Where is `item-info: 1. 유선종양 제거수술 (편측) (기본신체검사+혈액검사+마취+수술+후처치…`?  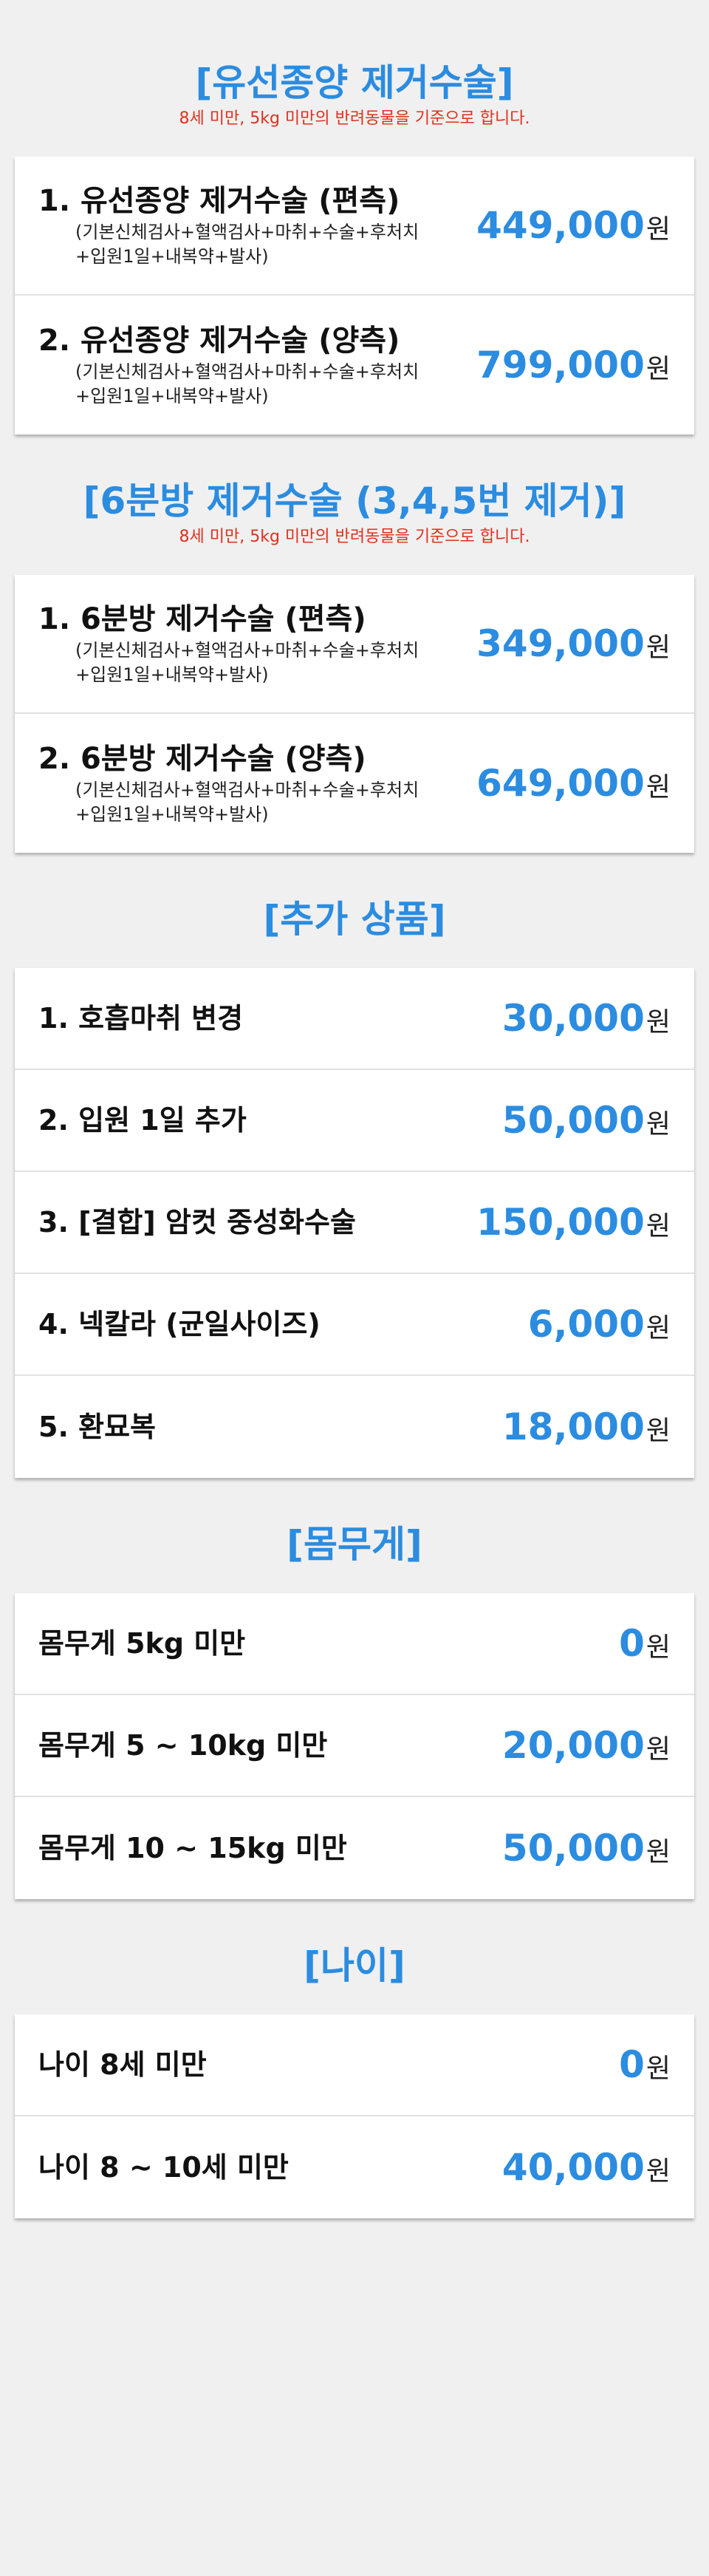
item-info: 1. 유선종양 제거수술 (편측) (기본신체검사+혈액검사+마취+수술+후처치… is located at coordinates (228, 225).